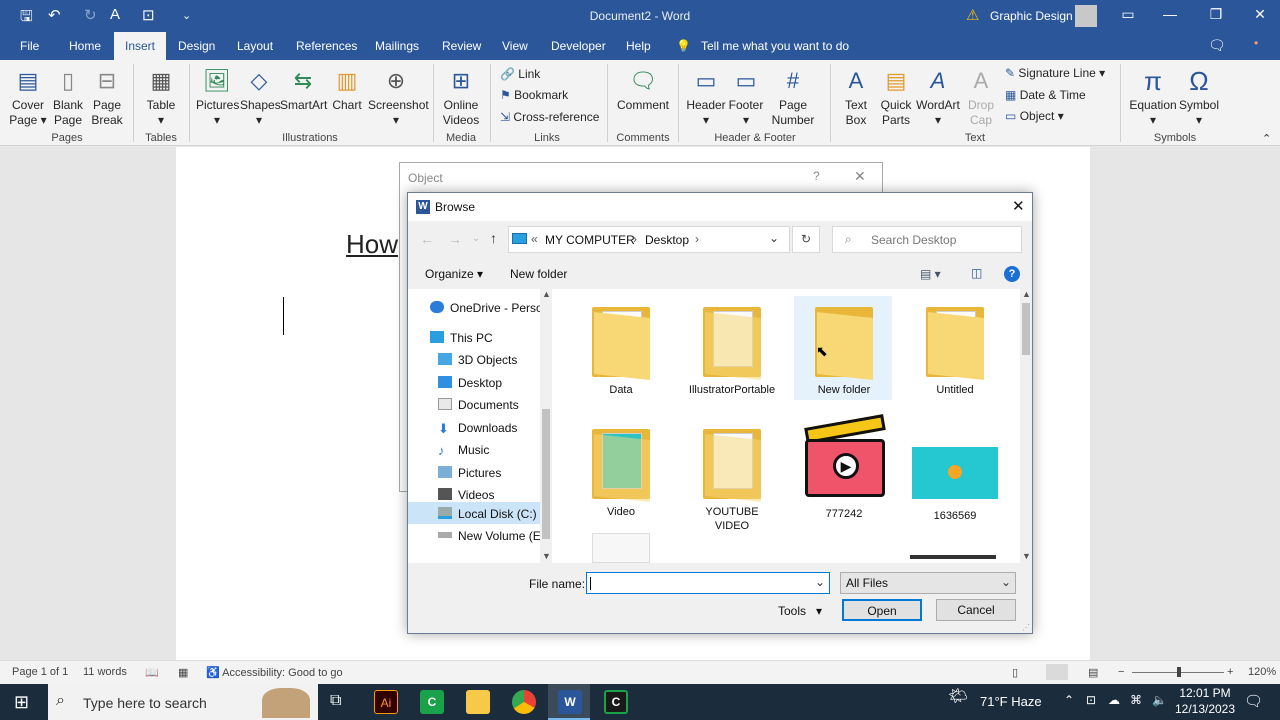  What do you see at coordinates (590, 240) in the screenshot?
I see `breadcrumb-my-computer: MY COMPUTER` at bounding box center [590, 240].